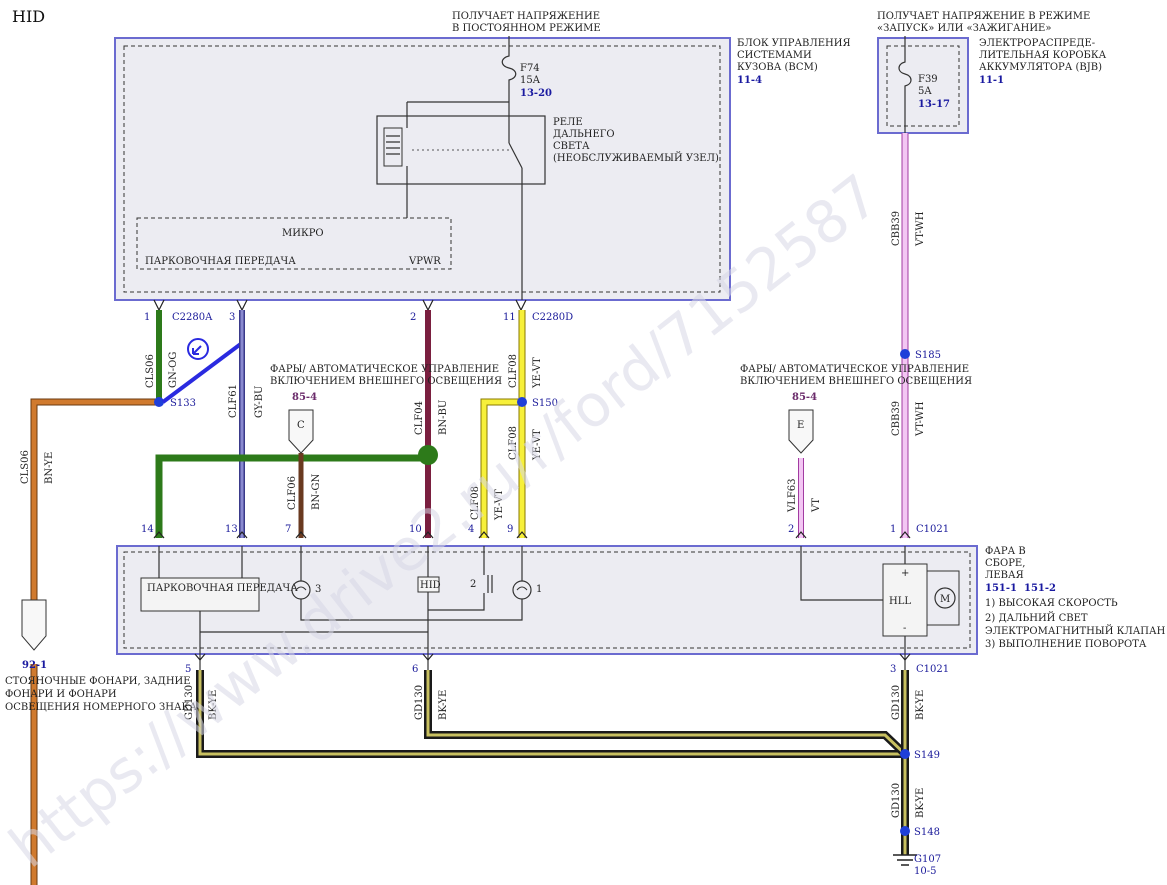  What do you see at coordinates (1005, 551) in the screenshot?
I see `lamp-label-1: ФАРА В` at bounding box center [1005, 551].